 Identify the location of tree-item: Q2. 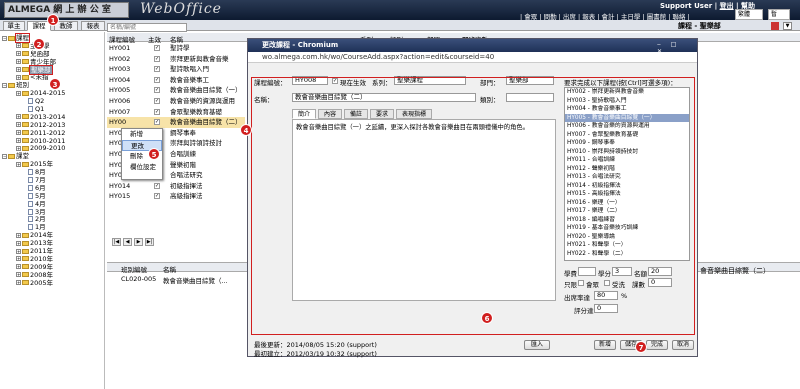
(52, 101).